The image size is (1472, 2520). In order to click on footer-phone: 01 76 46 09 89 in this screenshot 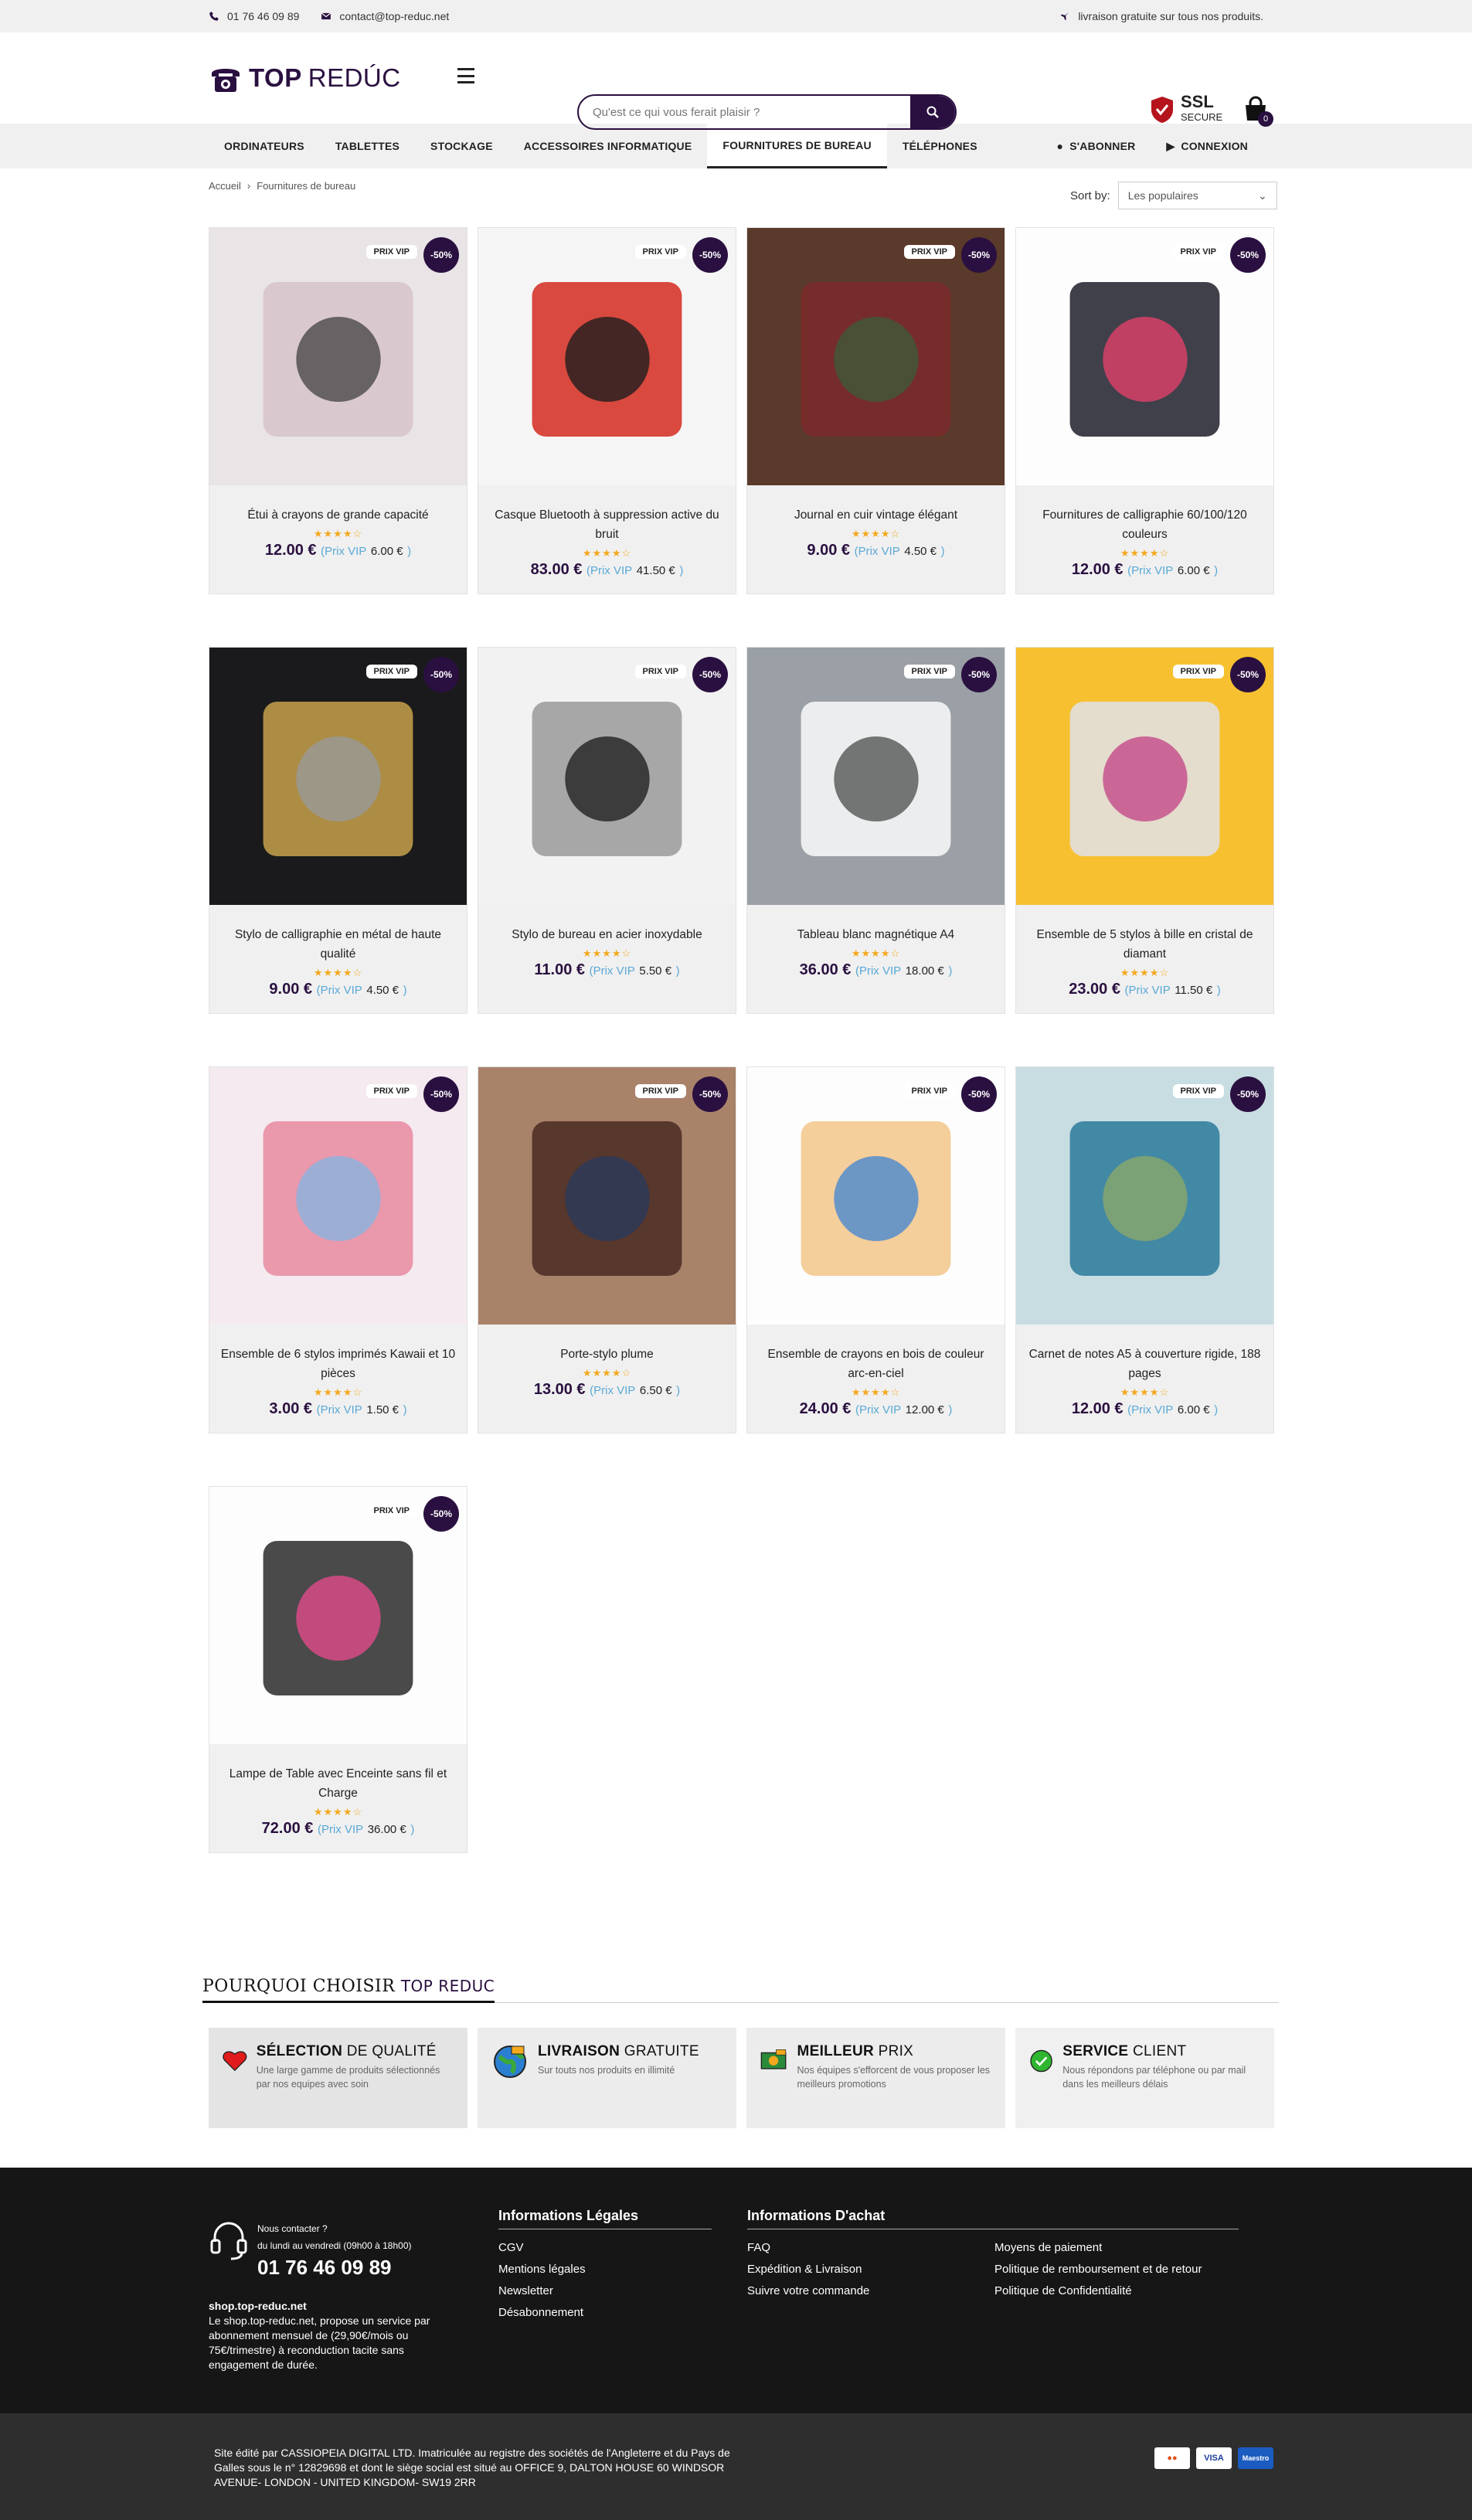, I will do `click(334, 2267)`.